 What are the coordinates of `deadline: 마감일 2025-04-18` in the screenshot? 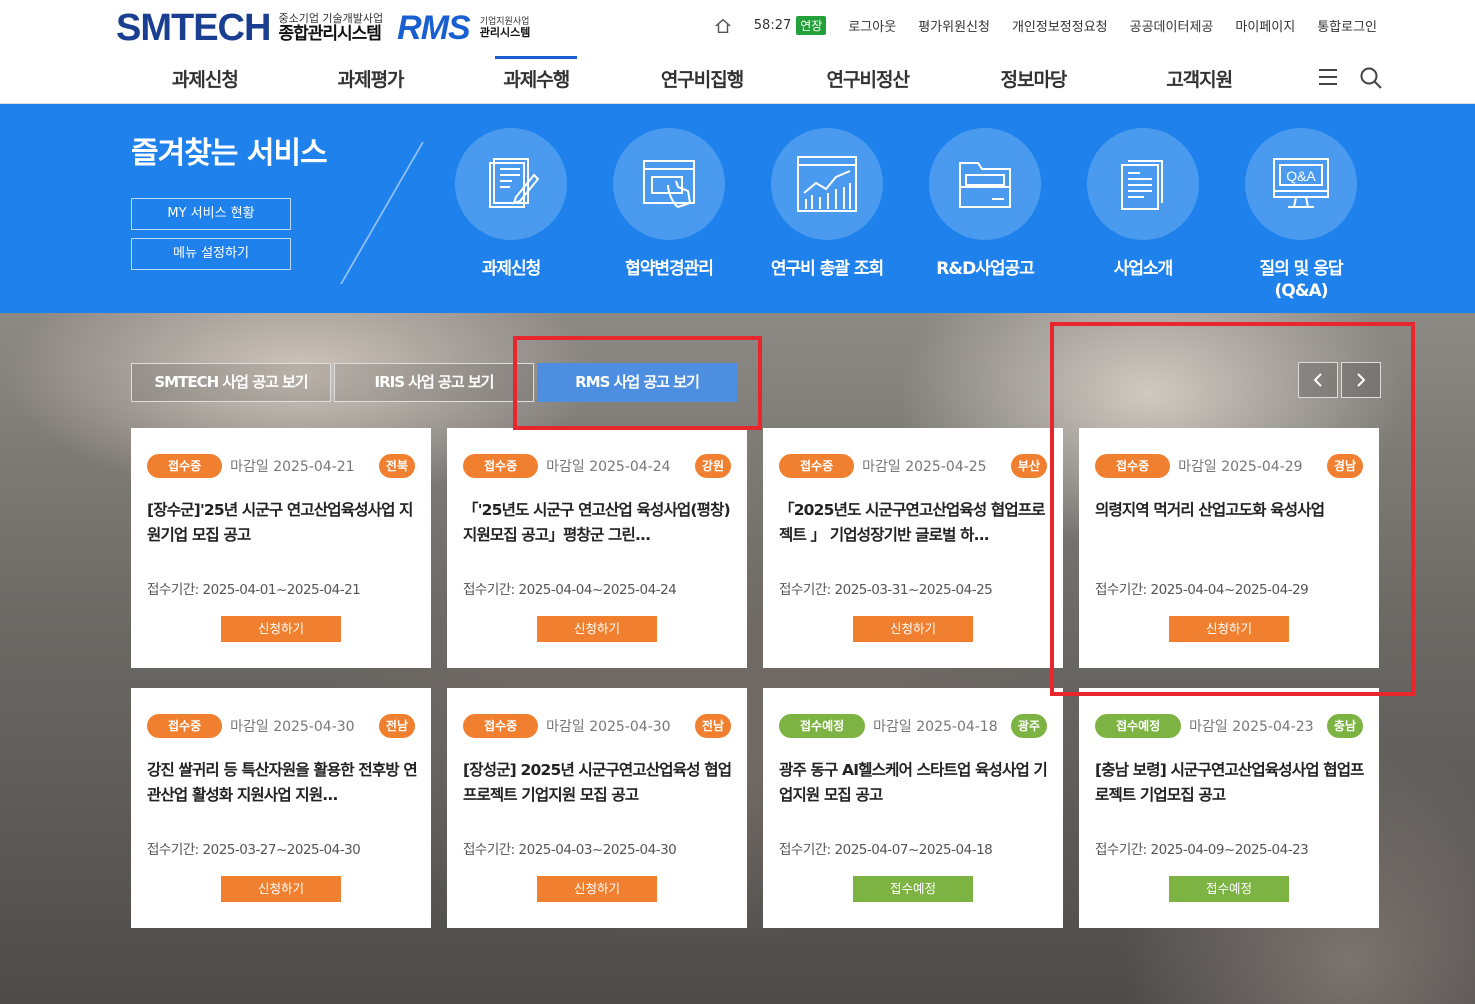 It's located at (935, 727).